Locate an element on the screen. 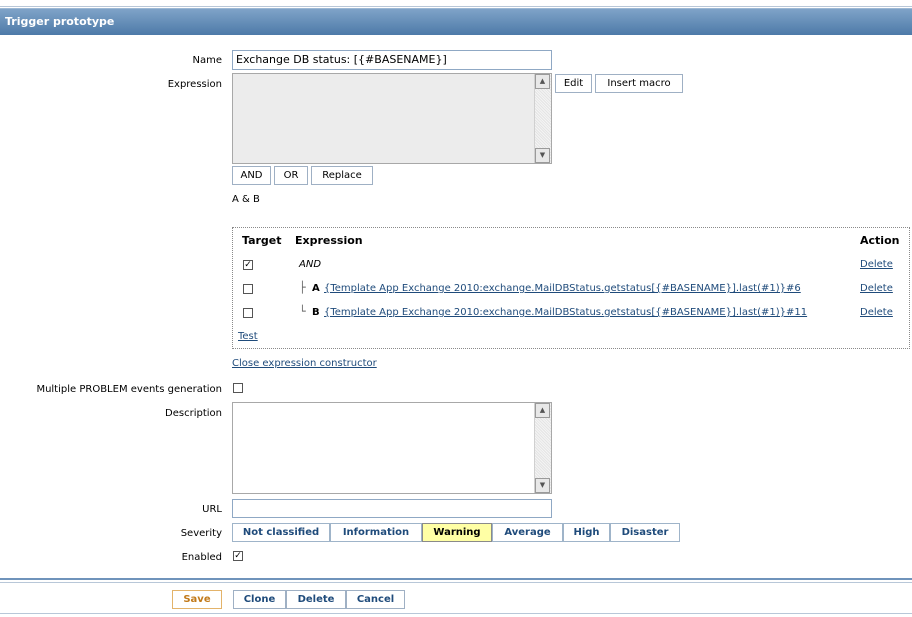  multiple-problem-label: Multiple PROBLEM events generation is located at coordinates (129, 389).